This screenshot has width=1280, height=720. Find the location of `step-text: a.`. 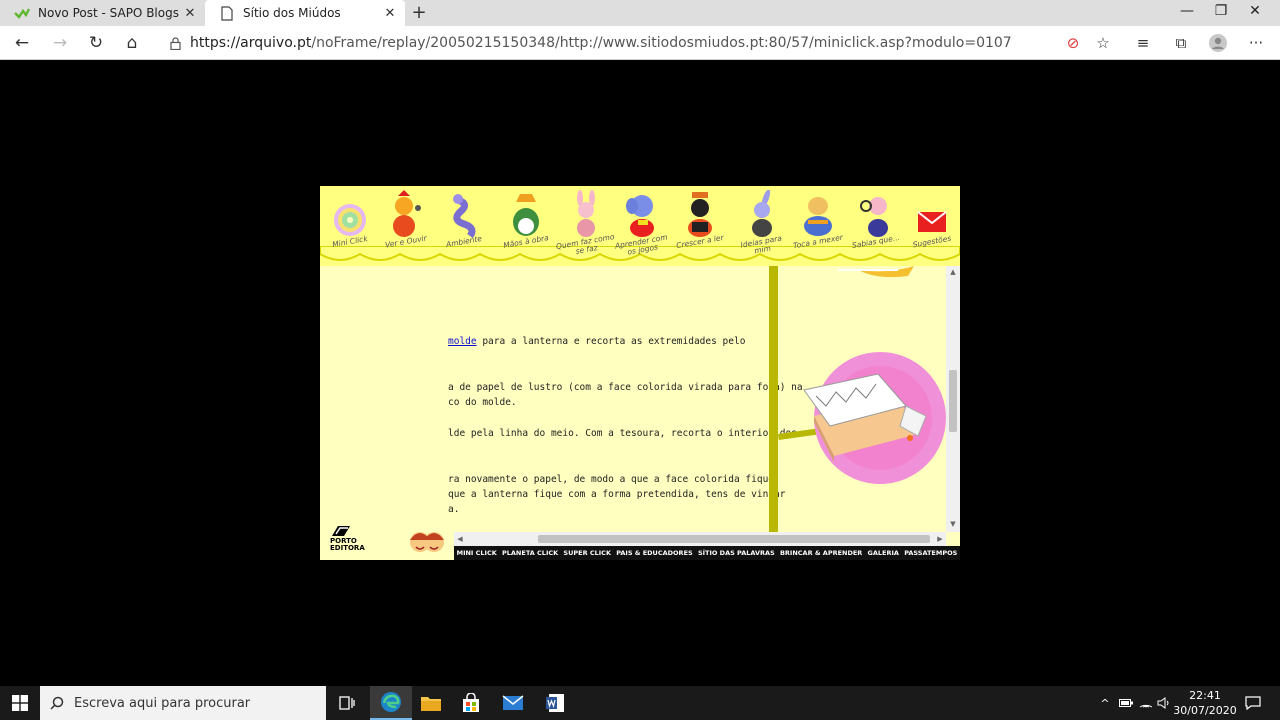

step-text: a. is located at coordinates (454, 509).